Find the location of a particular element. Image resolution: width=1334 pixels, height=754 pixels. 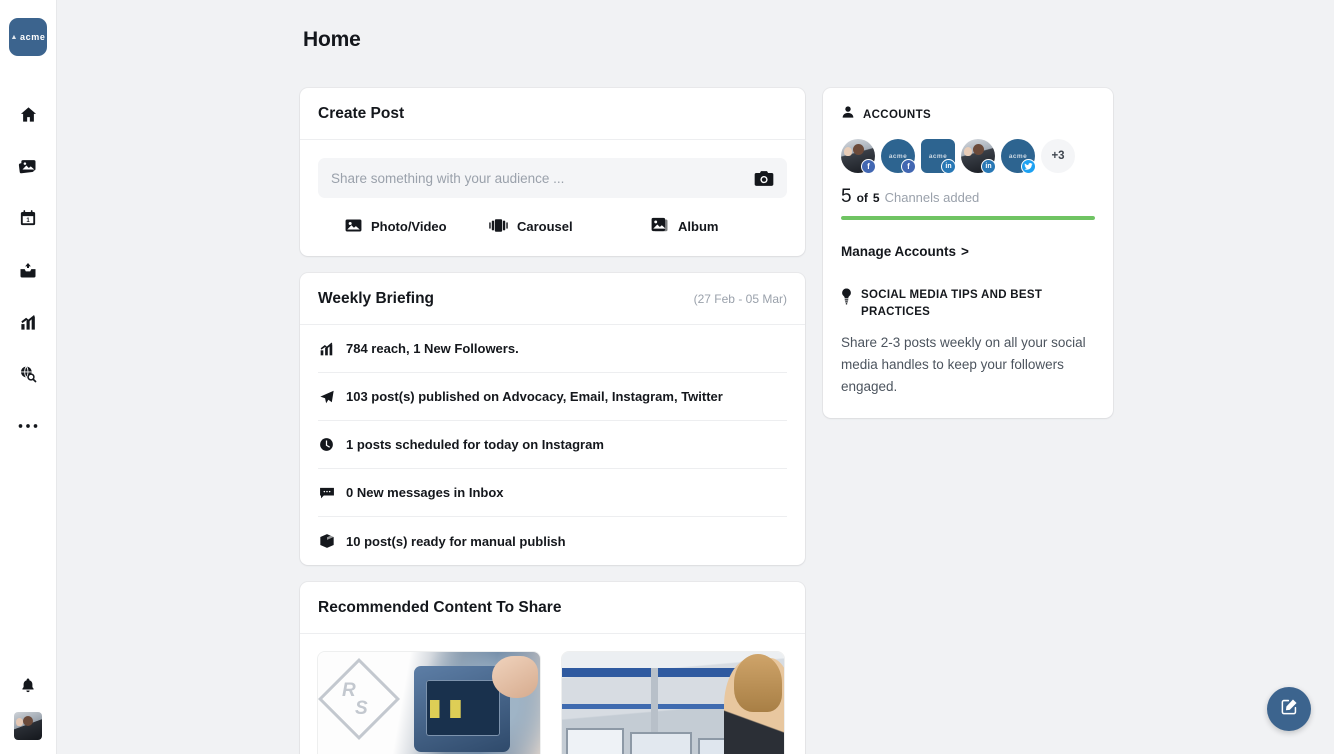

briefing-row: 0 New messages in Inbox is located at coordinates (552, 493).